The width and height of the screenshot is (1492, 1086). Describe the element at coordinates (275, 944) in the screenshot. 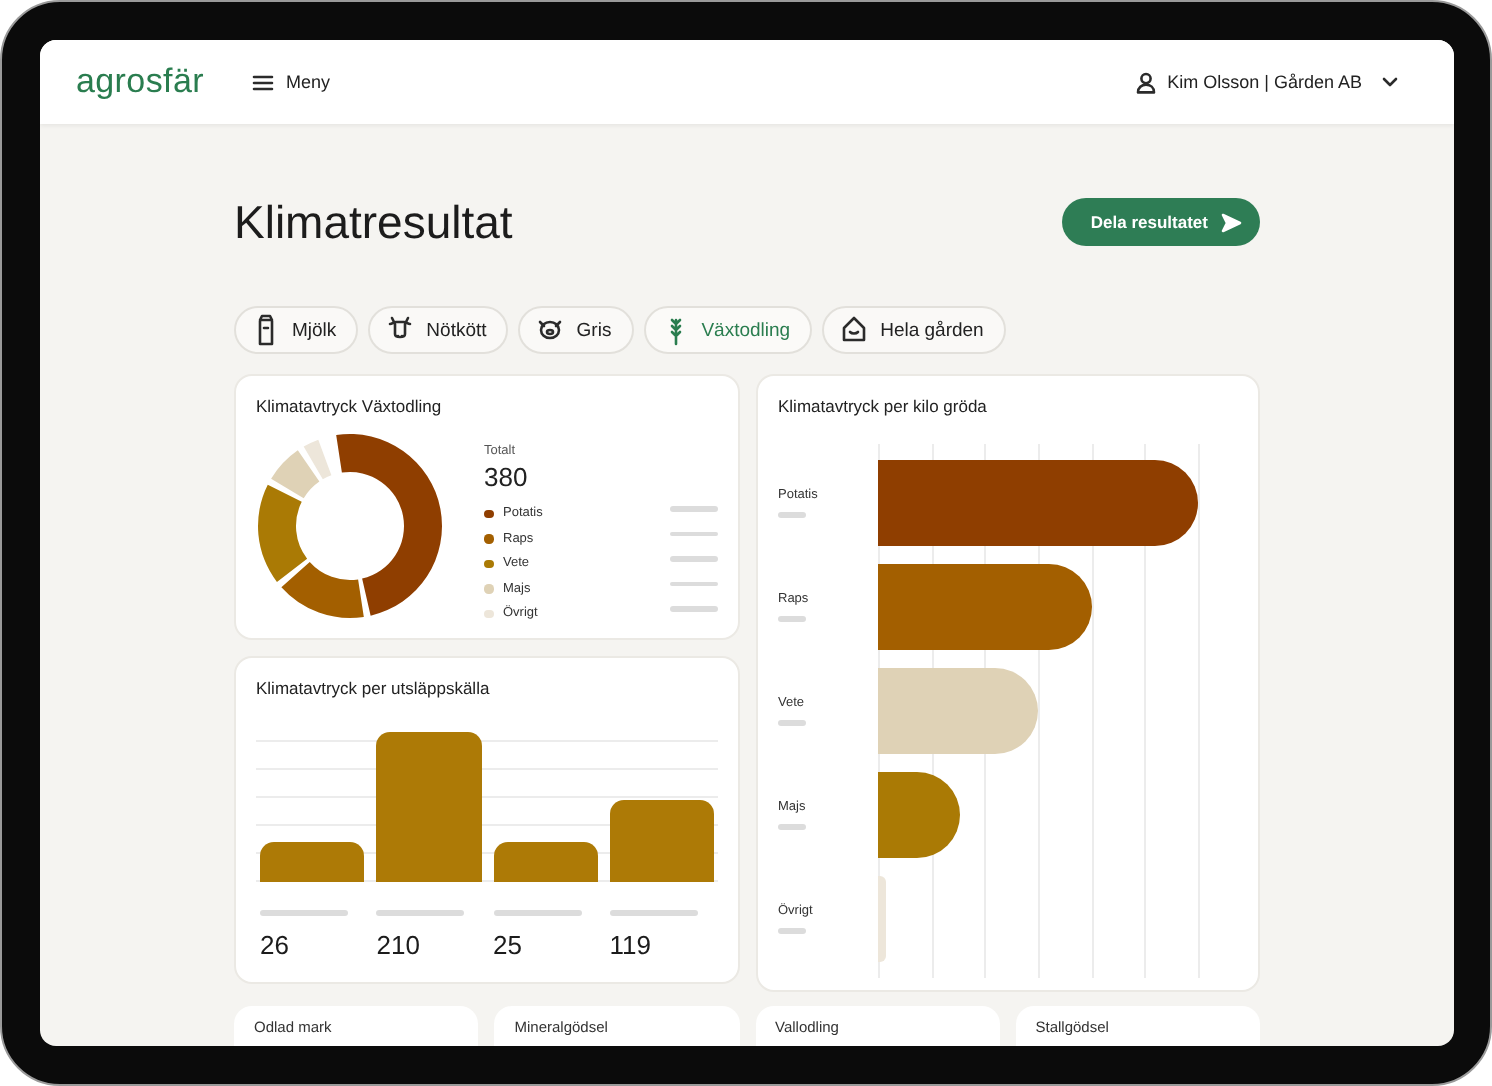

I see `value-label: 26` at that location.